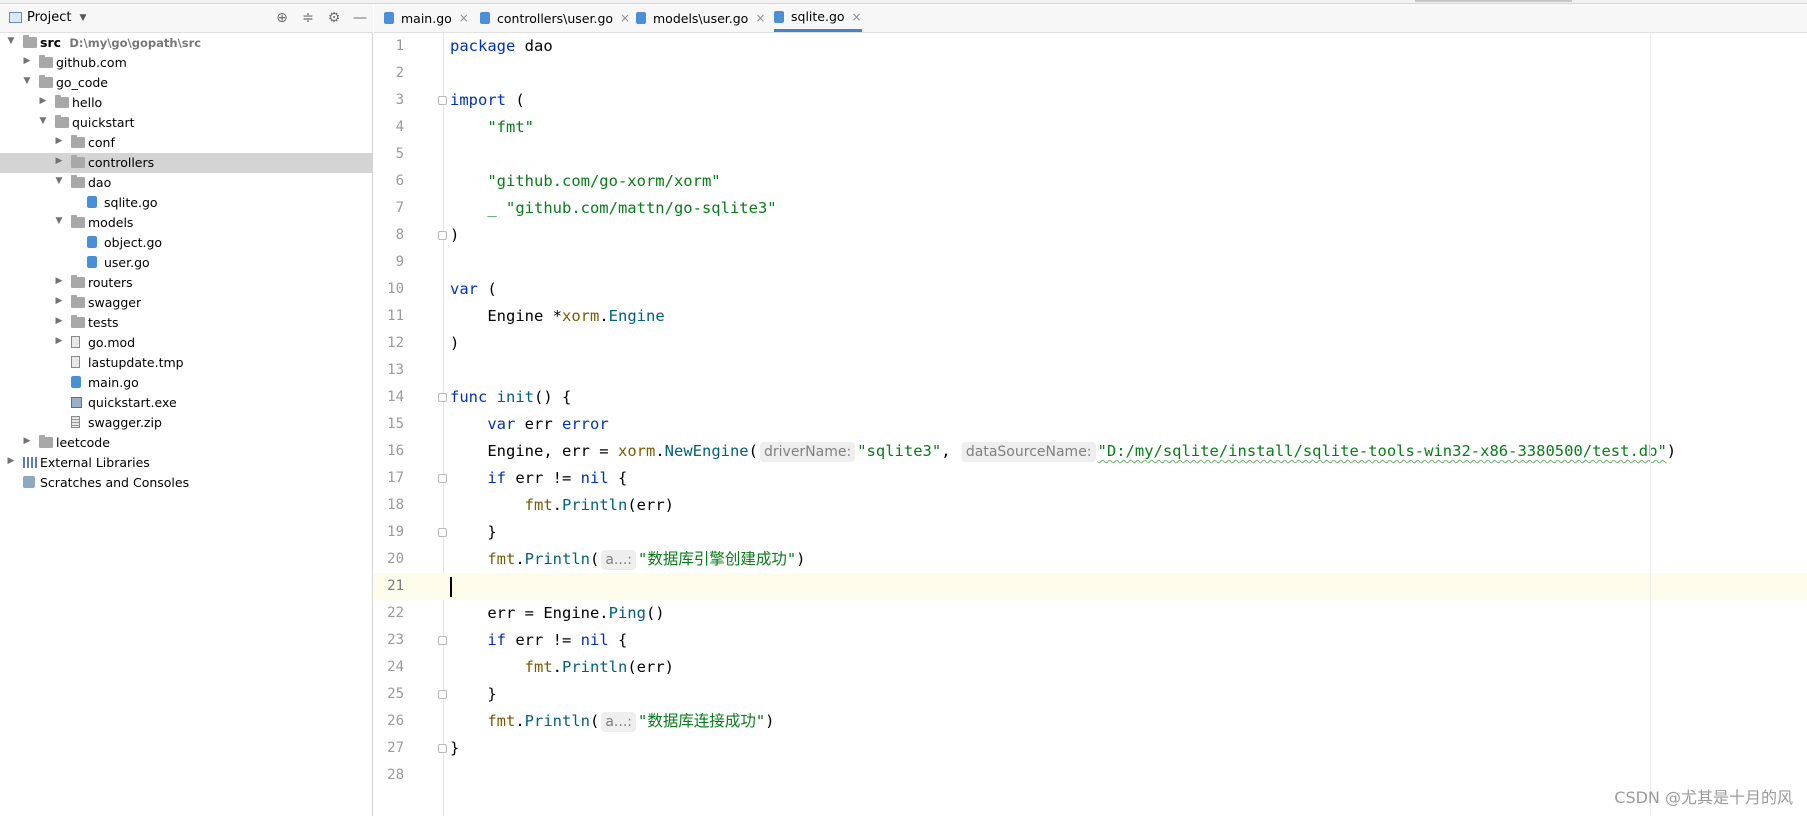  I want to click on gear-icon: ⚙, so click(334, 18).